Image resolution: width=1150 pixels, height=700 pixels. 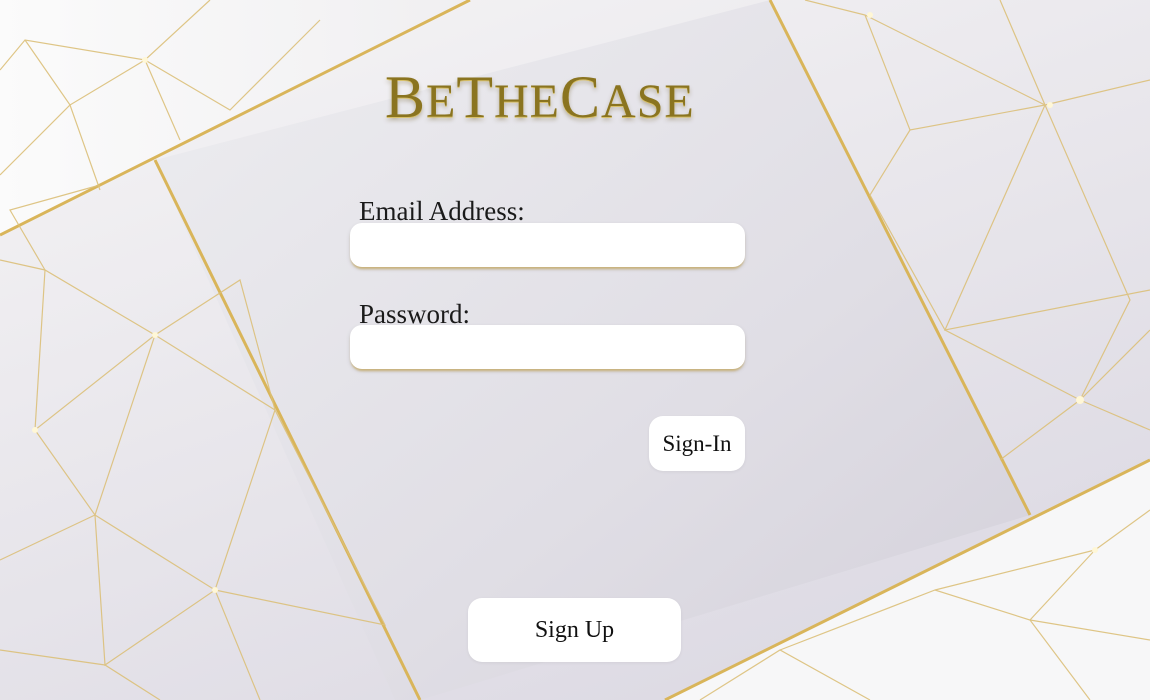 I want to click on email-field, so click(x=547, y=245).